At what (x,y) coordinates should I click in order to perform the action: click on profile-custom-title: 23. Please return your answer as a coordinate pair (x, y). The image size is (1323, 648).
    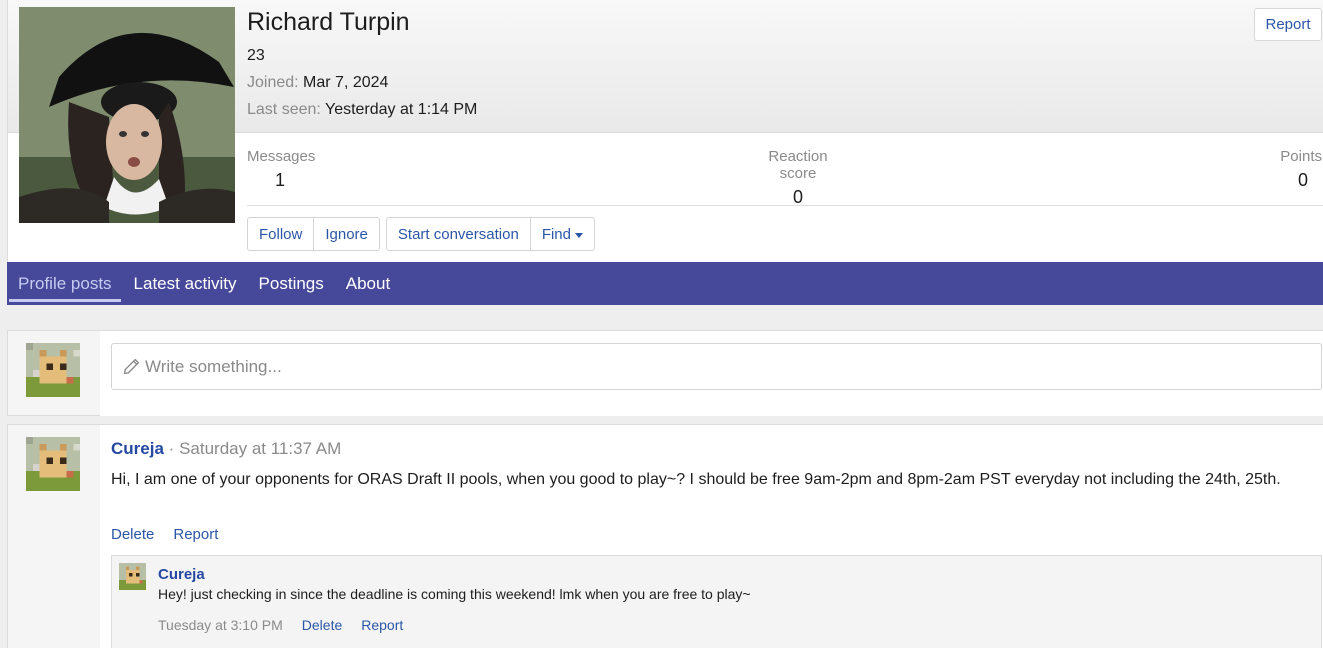
    Looking at the image, I should click on (256, 55).